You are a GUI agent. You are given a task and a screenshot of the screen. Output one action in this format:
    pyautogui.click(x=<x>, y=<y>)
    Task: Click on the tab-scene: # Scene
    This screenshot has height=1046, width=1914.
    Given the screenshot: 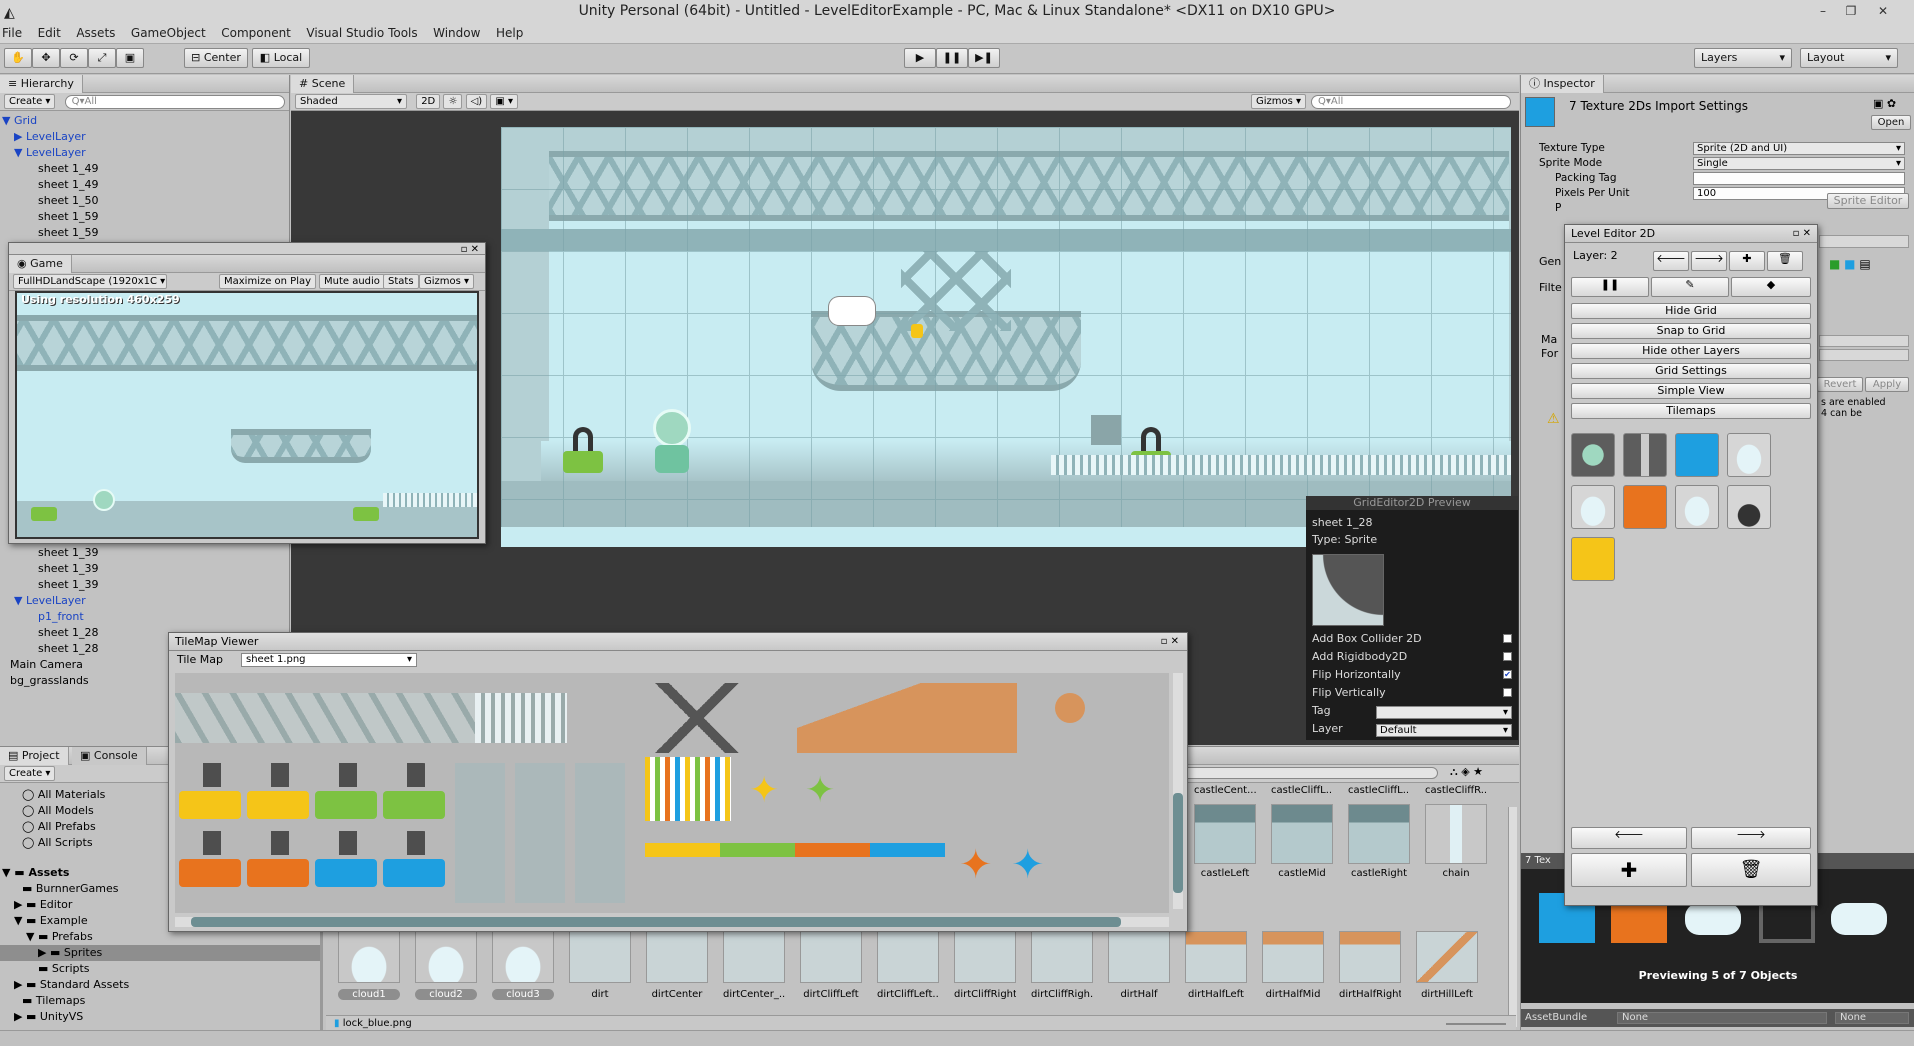 What is the action you would take?
    pyautogui.click(x=323, y=84)
    